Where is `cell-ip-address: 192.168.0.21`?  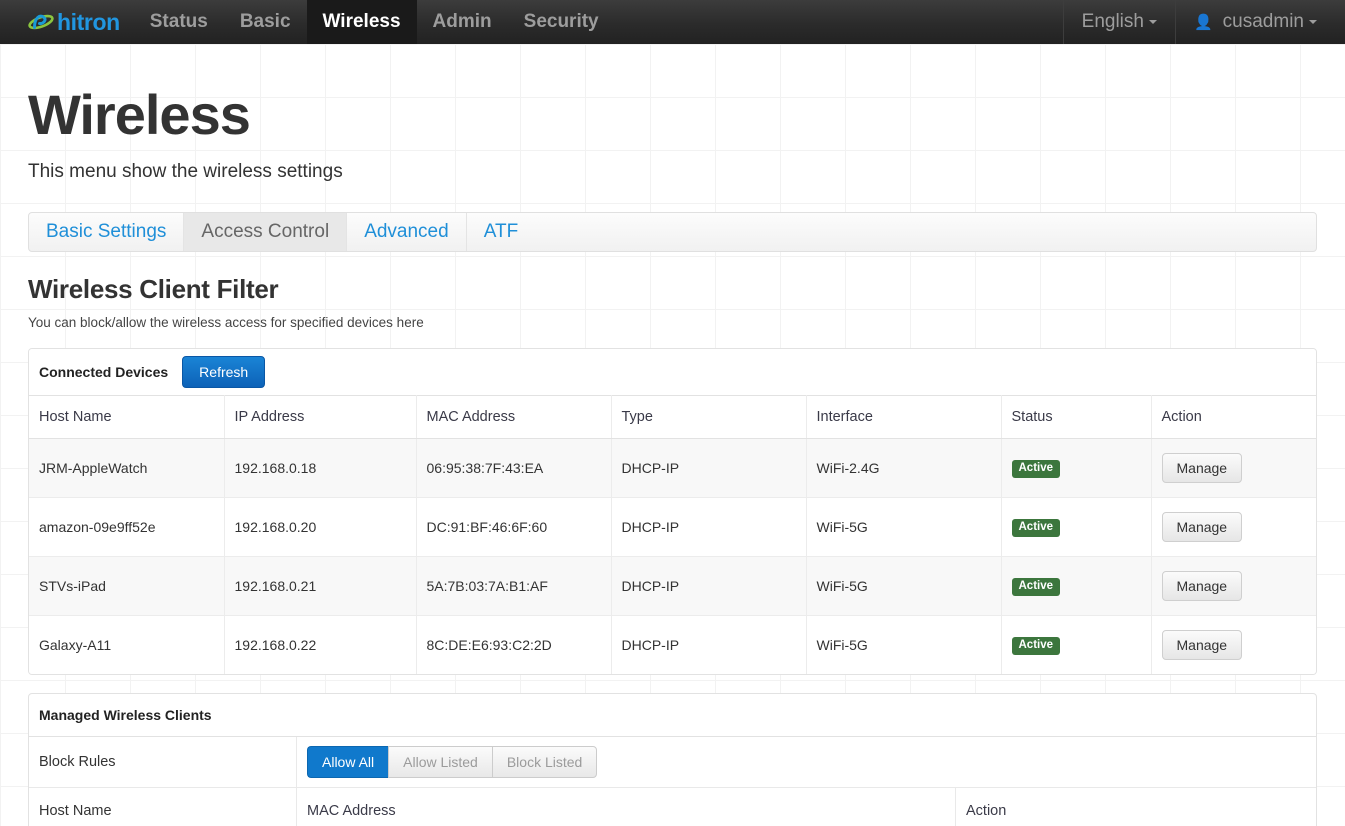 cell-ip-address: 192.168.0.21 is located at coordinates (320, 586).